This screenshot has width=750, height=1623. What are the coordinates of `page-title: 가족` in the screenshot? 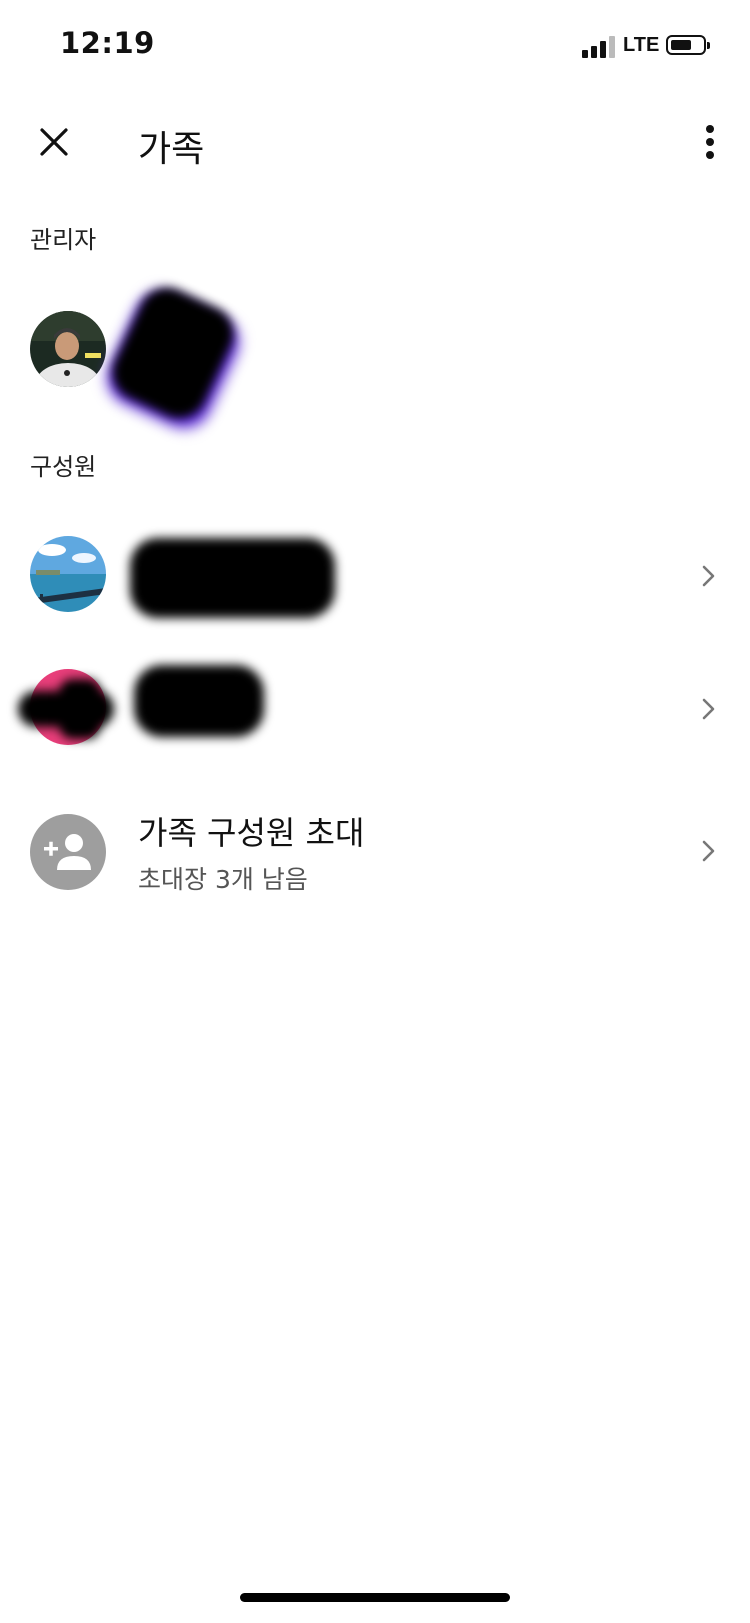 It's located at (171, 149).